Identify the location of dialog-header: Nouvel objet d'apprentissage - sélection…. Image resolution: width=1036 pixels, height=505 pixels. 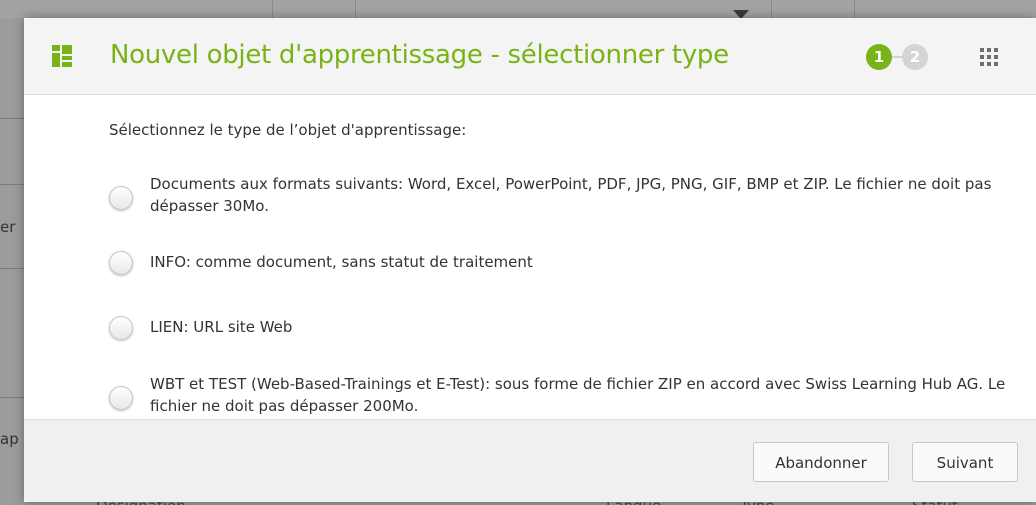
(530, 56).